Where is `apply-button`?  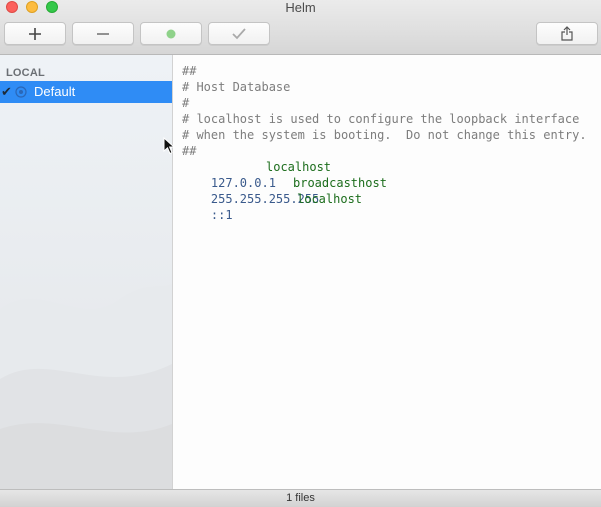
apply-button is located at coordinates (239, 33).